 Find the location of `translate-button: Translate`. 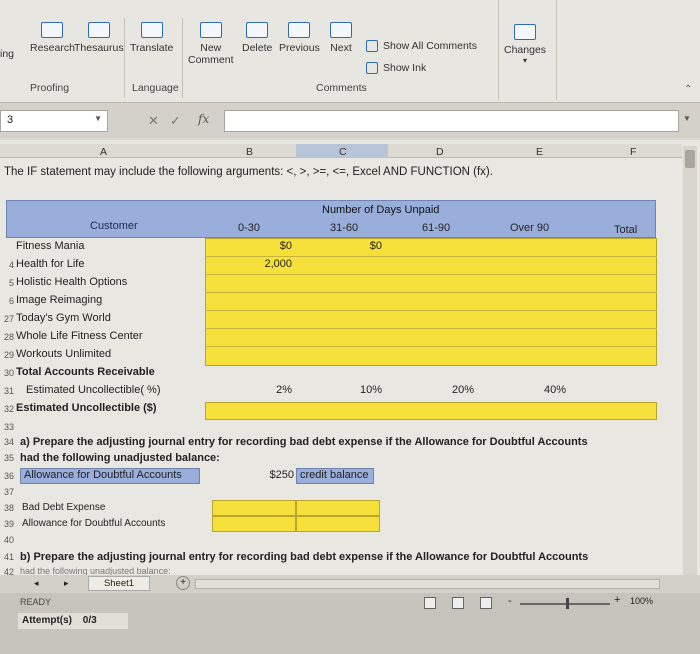

translate-button: Translate is located at coordinates (151, 38).